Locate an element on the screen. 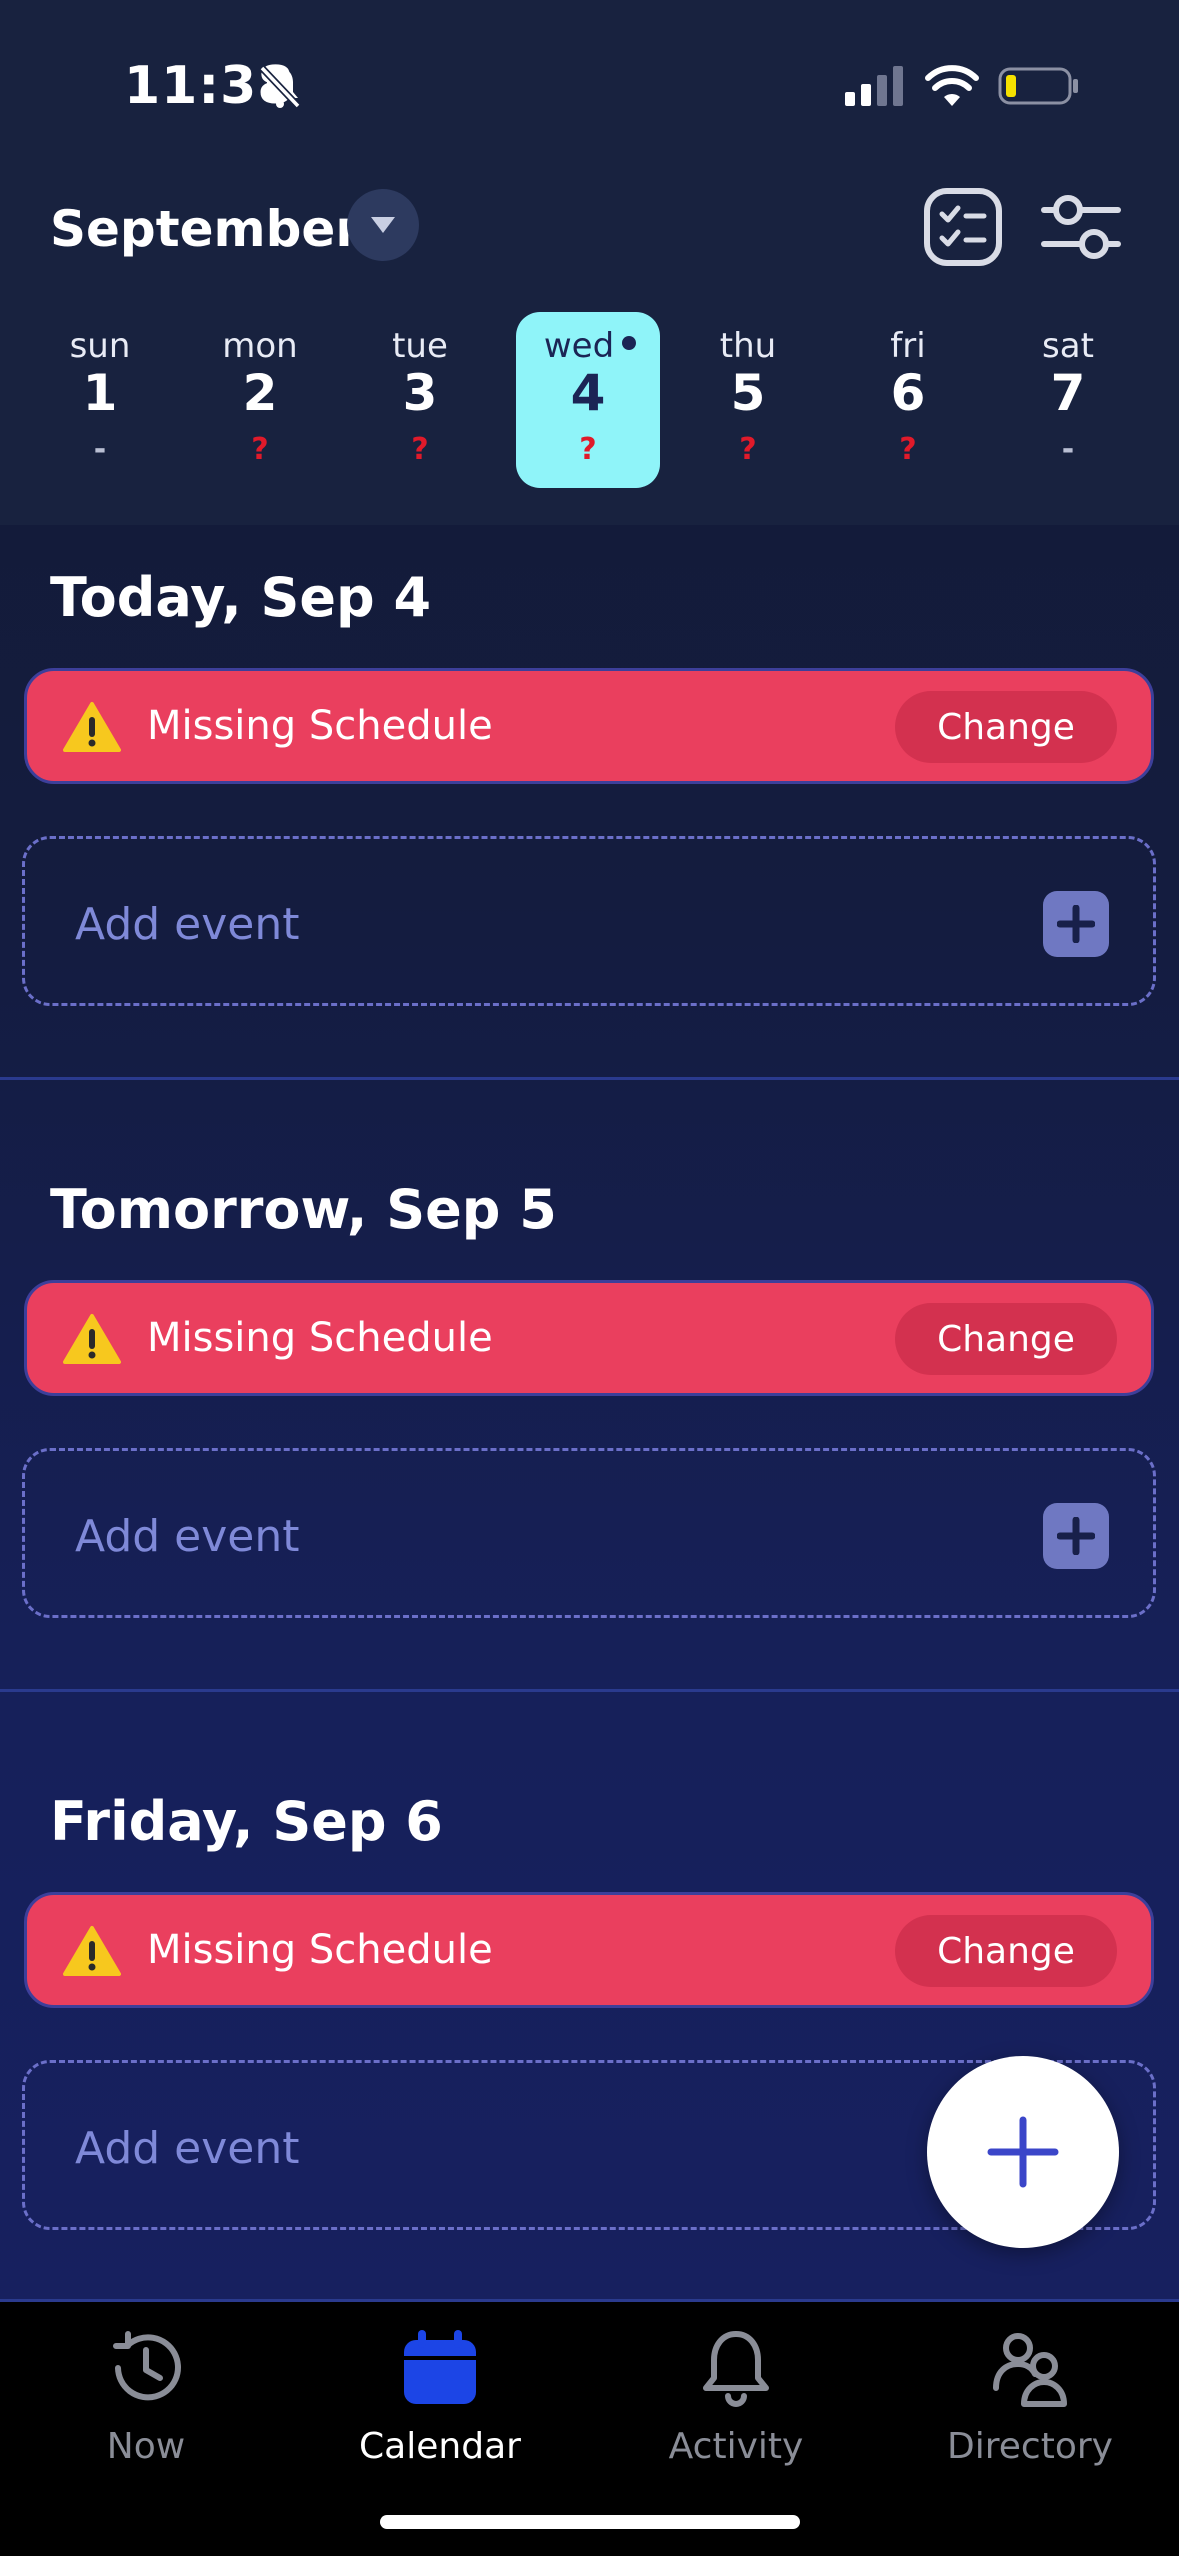 The height and width of the screenshot is (2556, 1179). chevron-down-icon is located at coordinates (383, 225).